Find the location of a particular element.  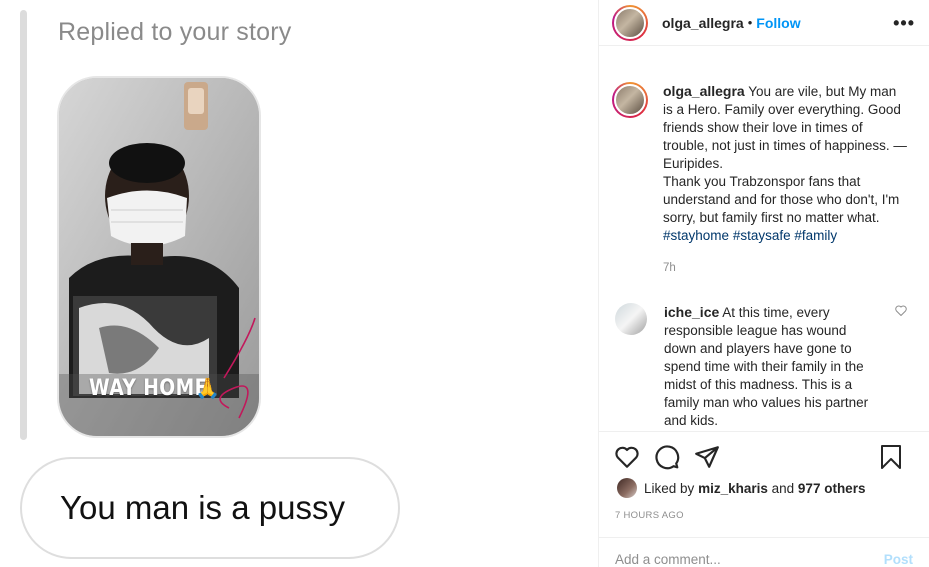

praying-hands-emoji: 🙏 is located at coordinates (207, 389).